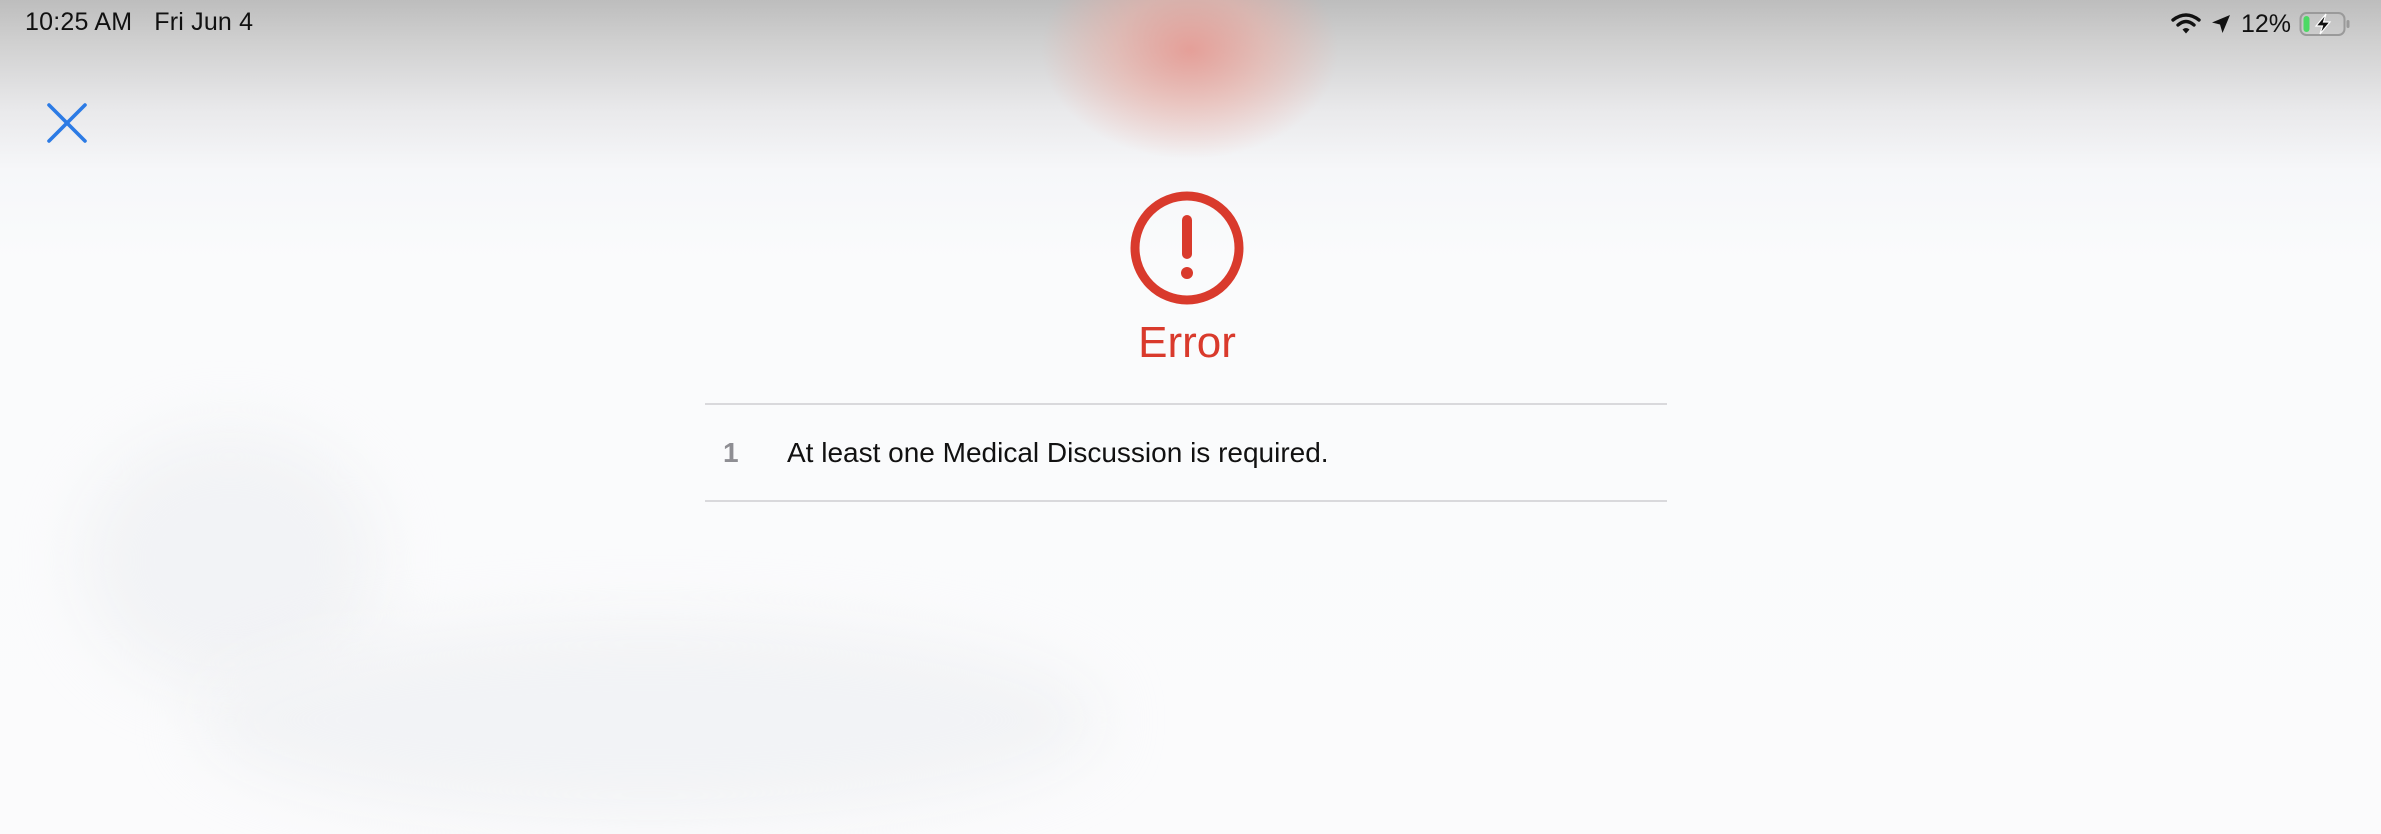 The height and width of the screenshot is (834, 2381). I want to click on battery-charging-icon, so click(2324, 24).